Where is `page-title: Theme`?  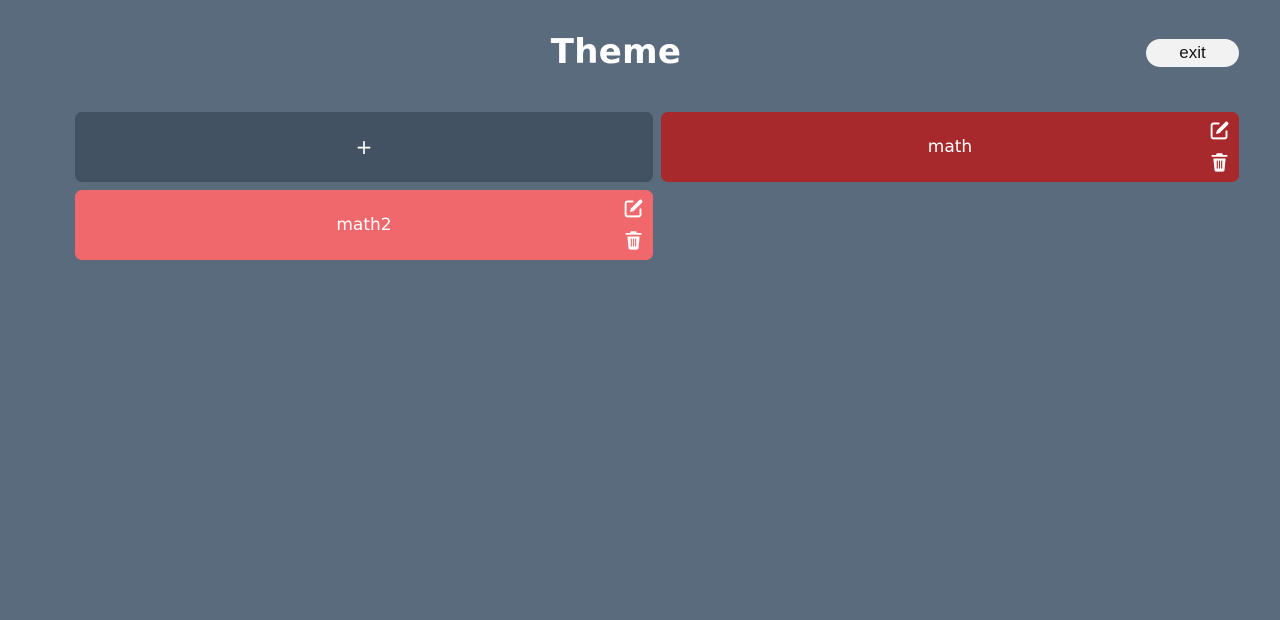
page-title: Theme is located at coordinates (616, 52).